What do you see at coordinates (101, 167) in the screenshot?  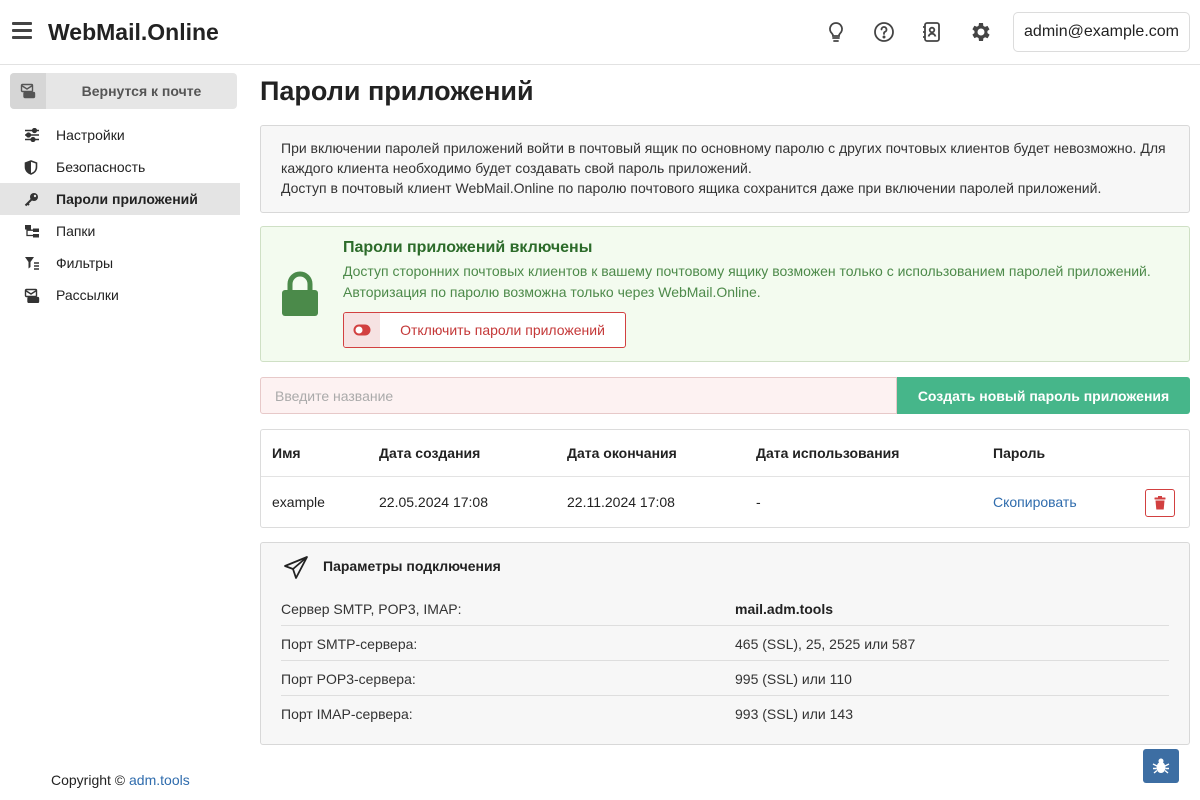 I see `sidebar-item-label: Безопасность` at bounding box center [101, 167].